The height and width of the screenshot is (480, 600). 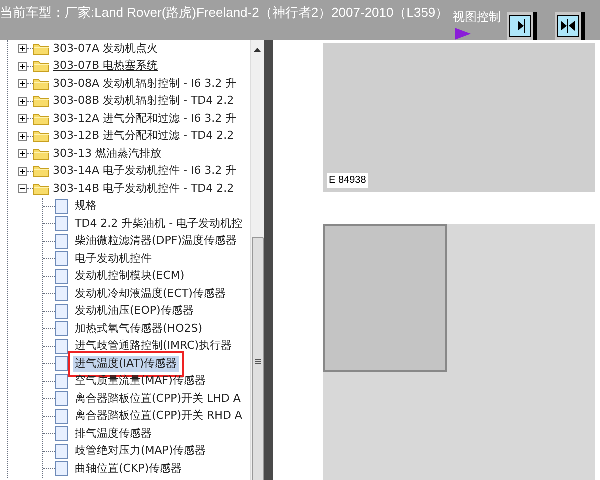 I want to click on tree-document-item: 排气温度传感器, so click(x=113, y=434).